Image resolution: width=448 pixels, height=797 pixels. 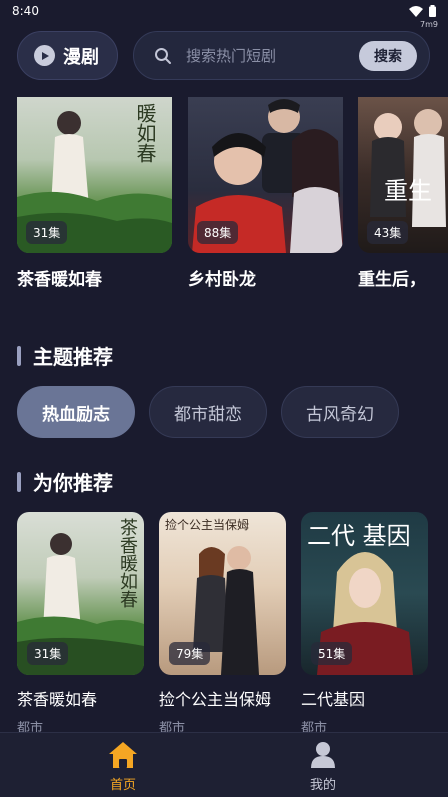 I want to click on recommend-card: 二代 基因 51集 二代基因 都市, so click(x=364, y=624).